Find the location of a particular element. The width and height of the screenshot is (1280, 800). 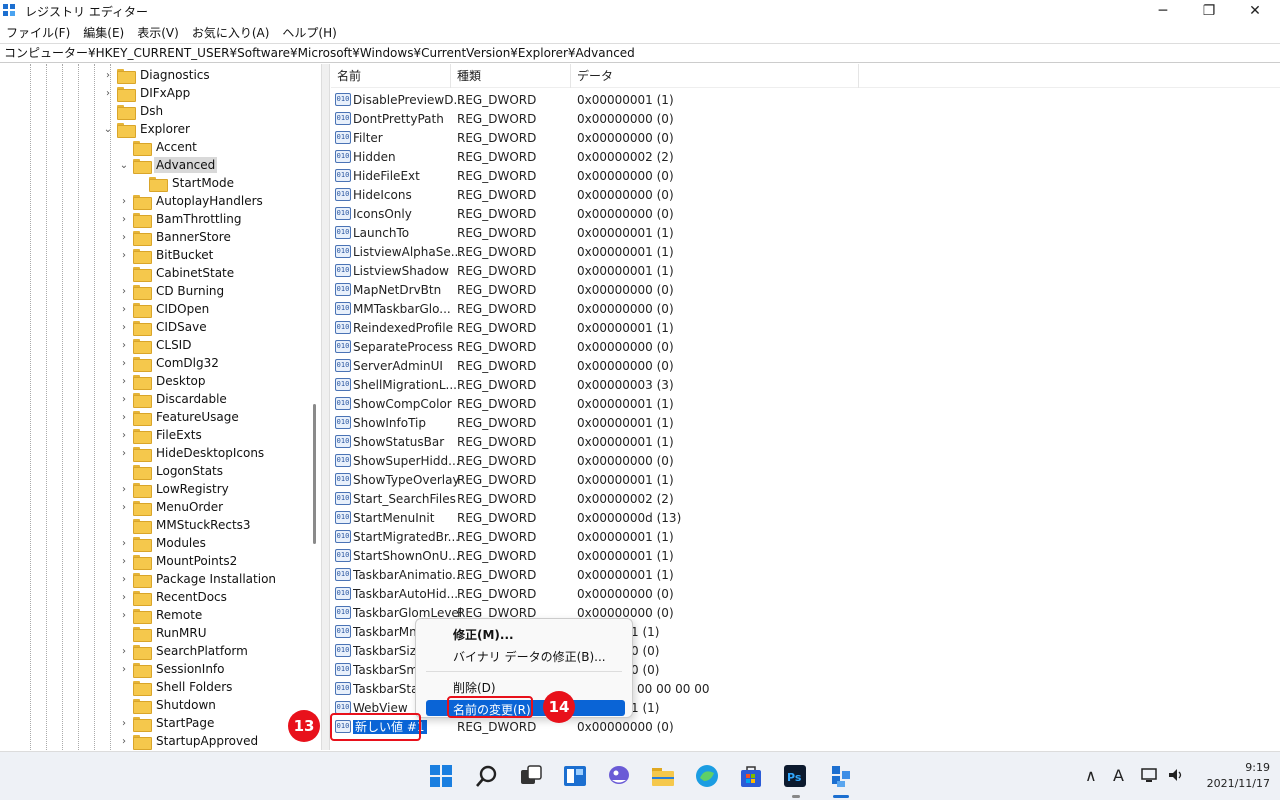

tree-node: › CLSID is located at coordinates (155, 345).